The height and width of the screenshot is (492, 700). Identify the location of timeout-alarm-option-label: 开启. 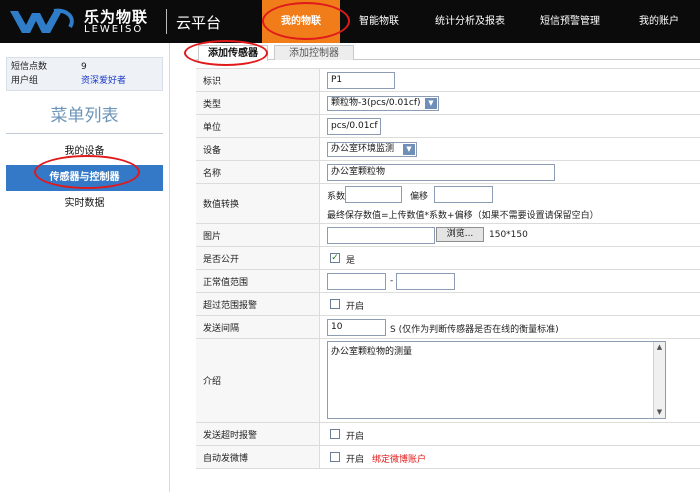
(355, 437).